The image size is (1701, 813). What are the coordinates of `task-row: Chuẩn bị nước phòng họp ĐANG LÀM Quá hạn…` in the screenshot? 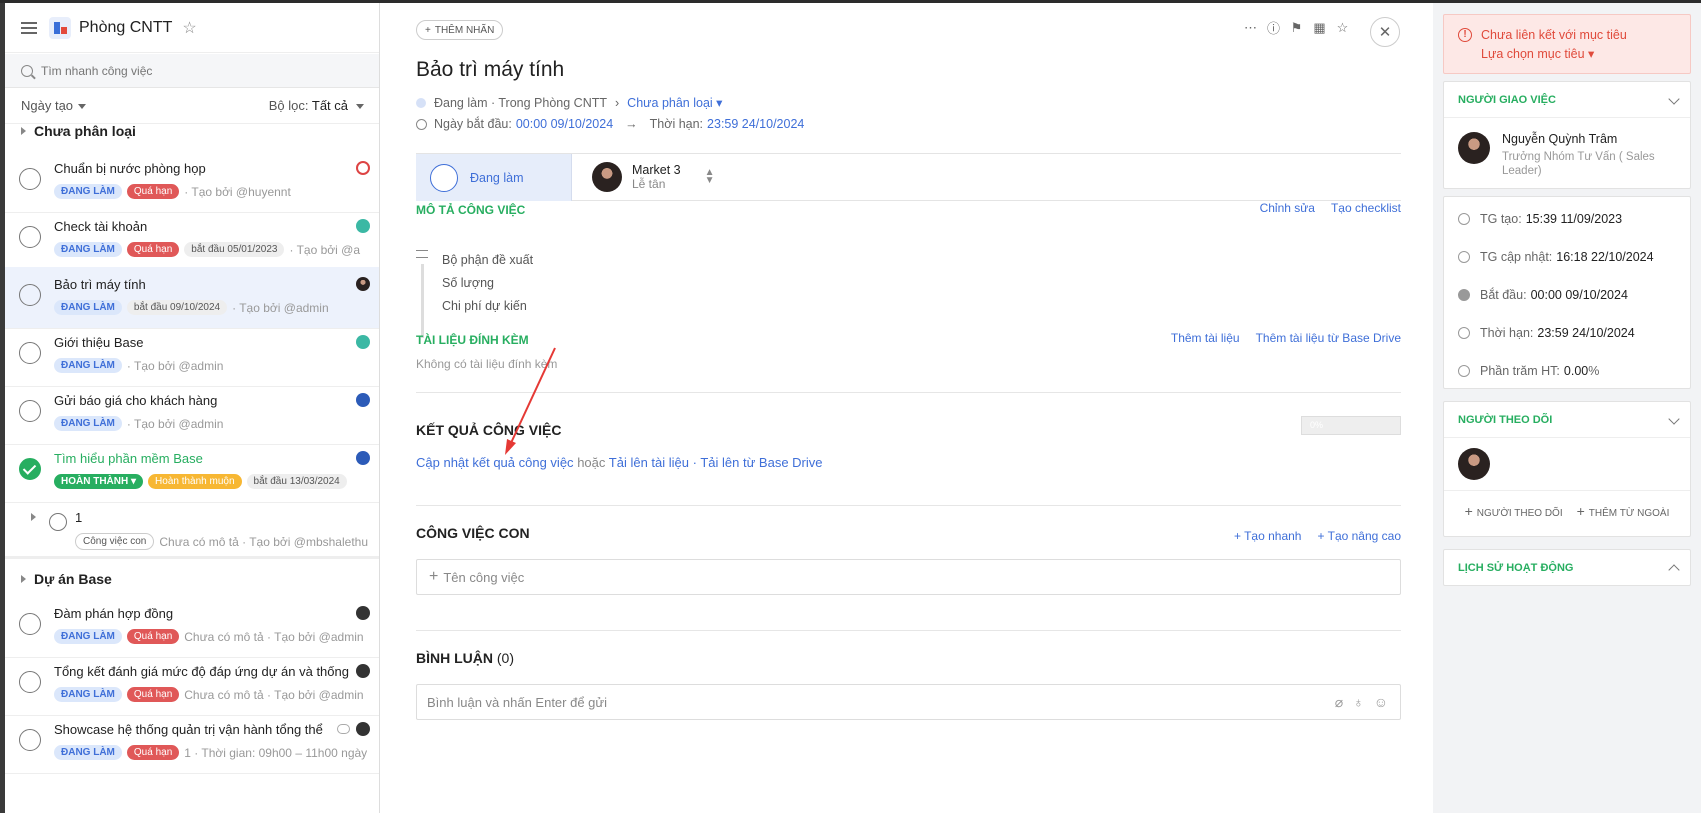 It's located at (192, 182).